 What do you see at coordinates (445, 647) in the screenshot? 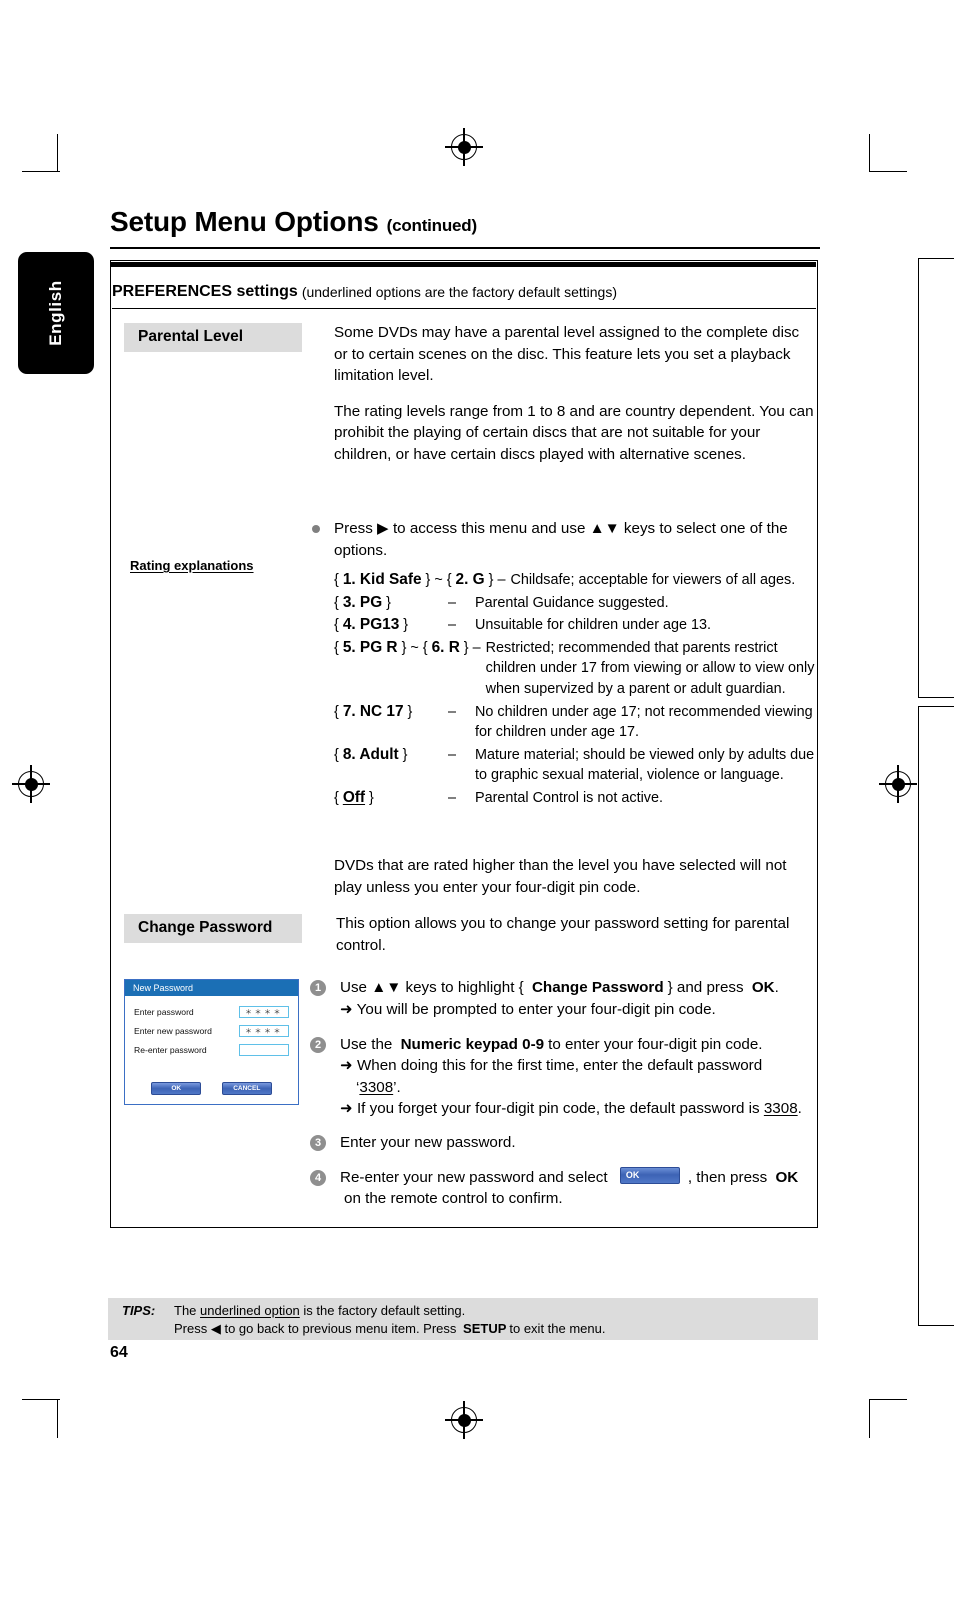
I see `rating-key-bold-2: 6. R` at bounding box center [445, 647].